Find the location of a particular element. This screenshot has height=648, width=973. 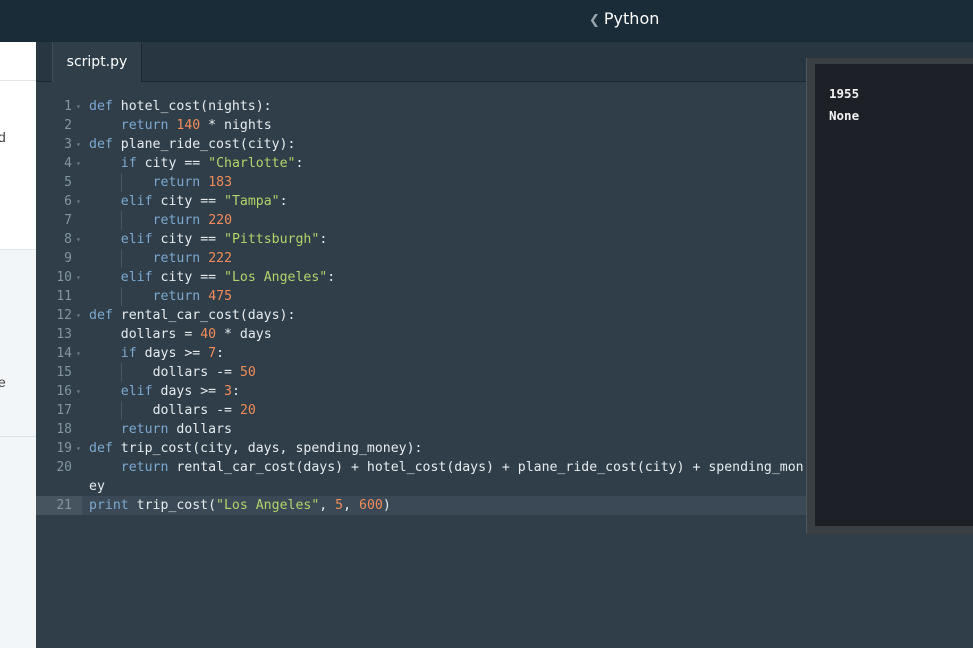

line-number: 13 is located at coordinates (64, 334).